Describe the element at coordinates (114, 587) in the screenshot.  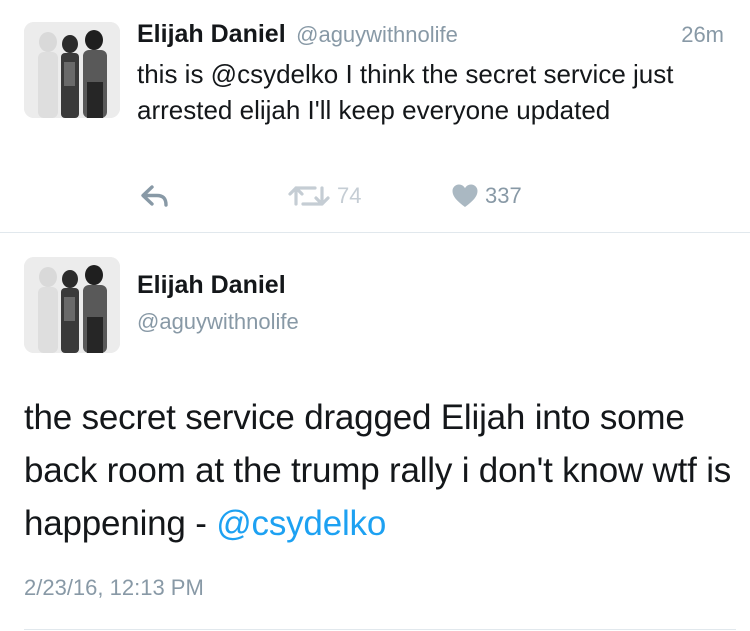
I see `tweet-timestamp: 2/23/16, 12:13 PM` at that location.